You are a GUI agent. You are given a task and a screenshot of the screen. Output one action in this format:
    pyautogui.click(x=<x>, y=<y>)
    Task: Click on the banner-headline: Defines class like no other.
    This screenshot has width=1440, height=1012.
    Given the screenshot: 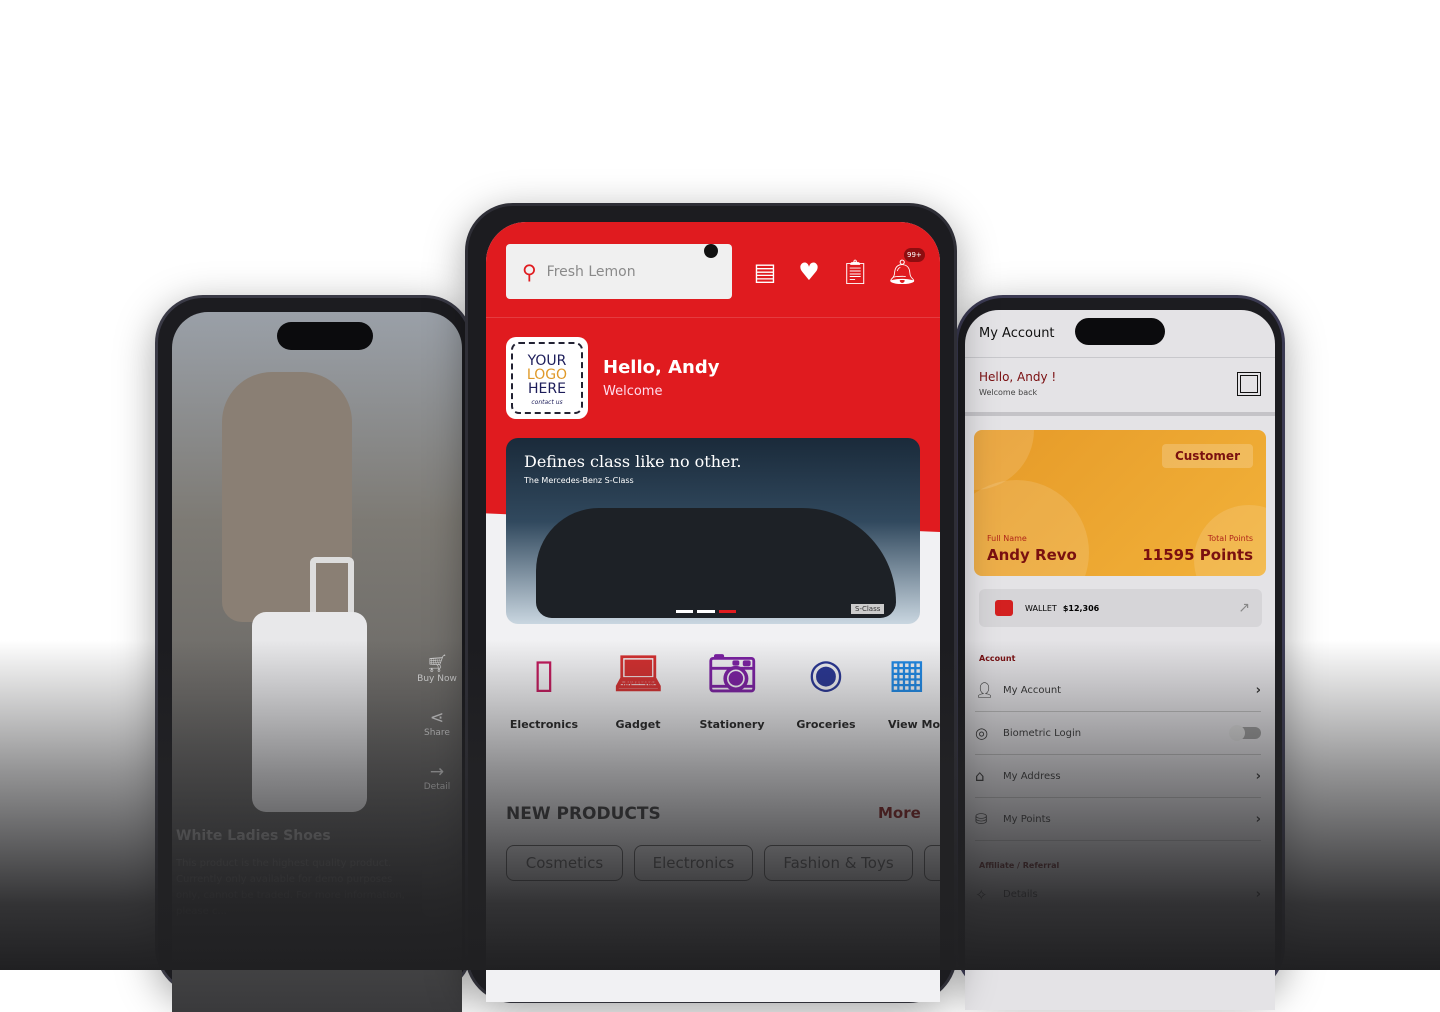 What is the action you would take?
    pyautogui.click(x=633, y=461)
    